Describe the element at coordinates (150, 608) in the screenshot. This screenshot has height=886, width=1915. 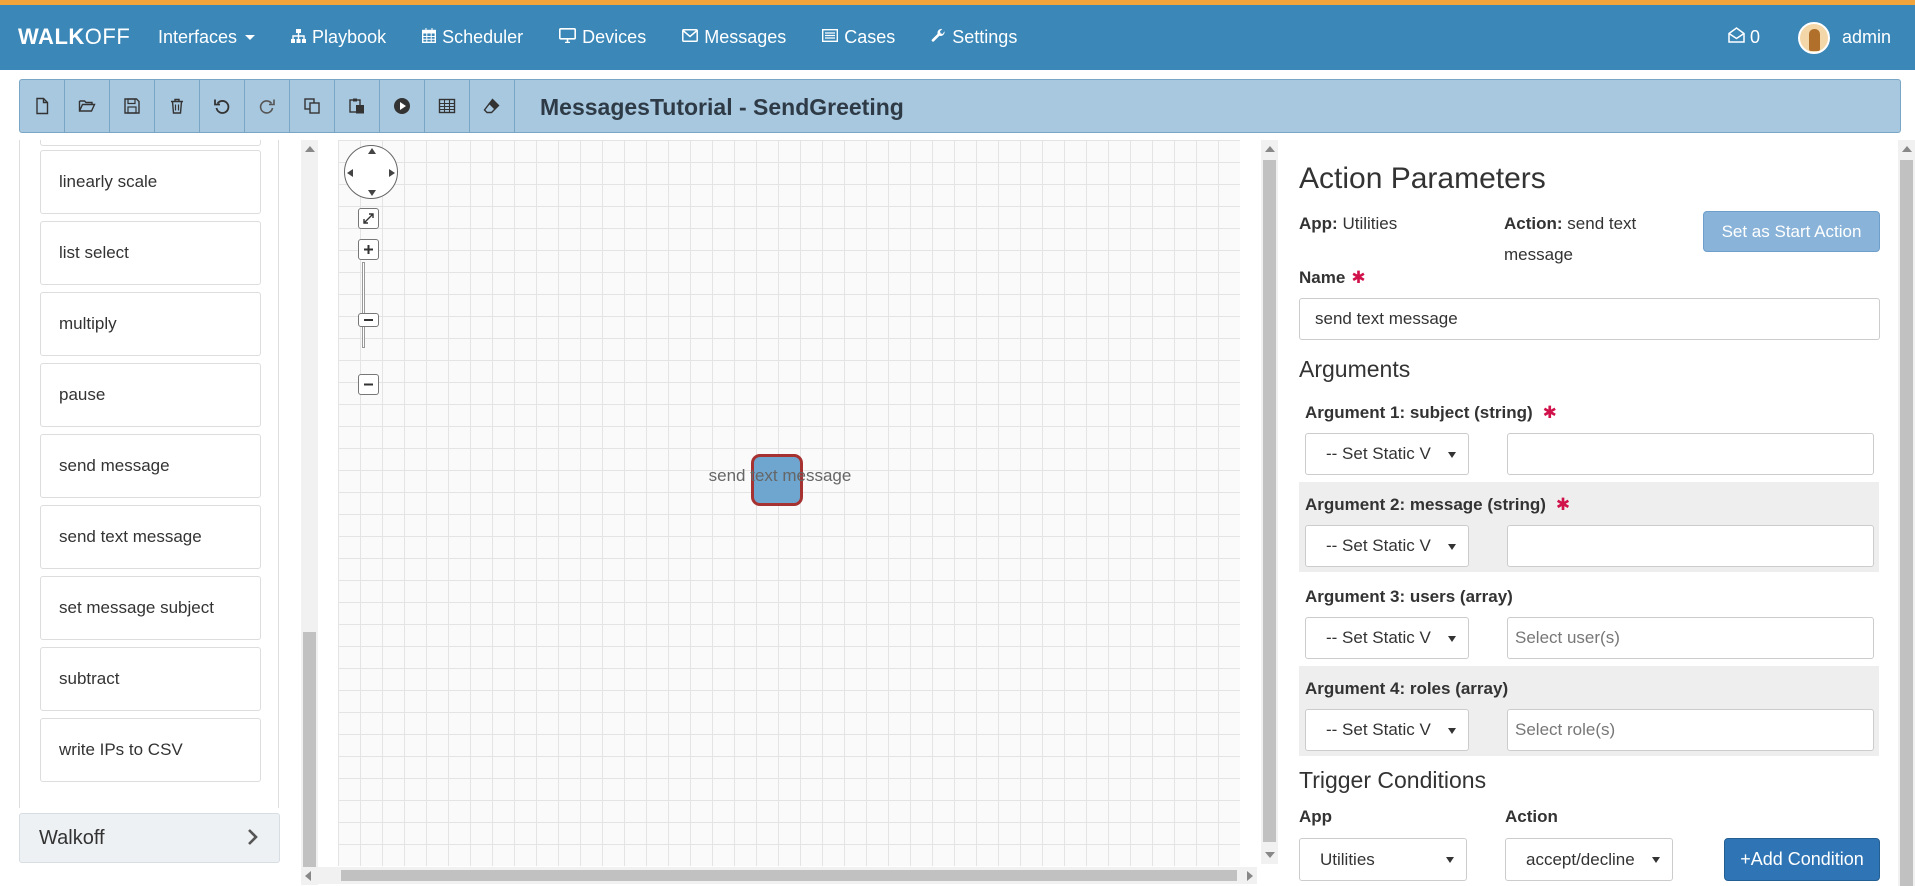
I see `action-item: set message subject` at that location.